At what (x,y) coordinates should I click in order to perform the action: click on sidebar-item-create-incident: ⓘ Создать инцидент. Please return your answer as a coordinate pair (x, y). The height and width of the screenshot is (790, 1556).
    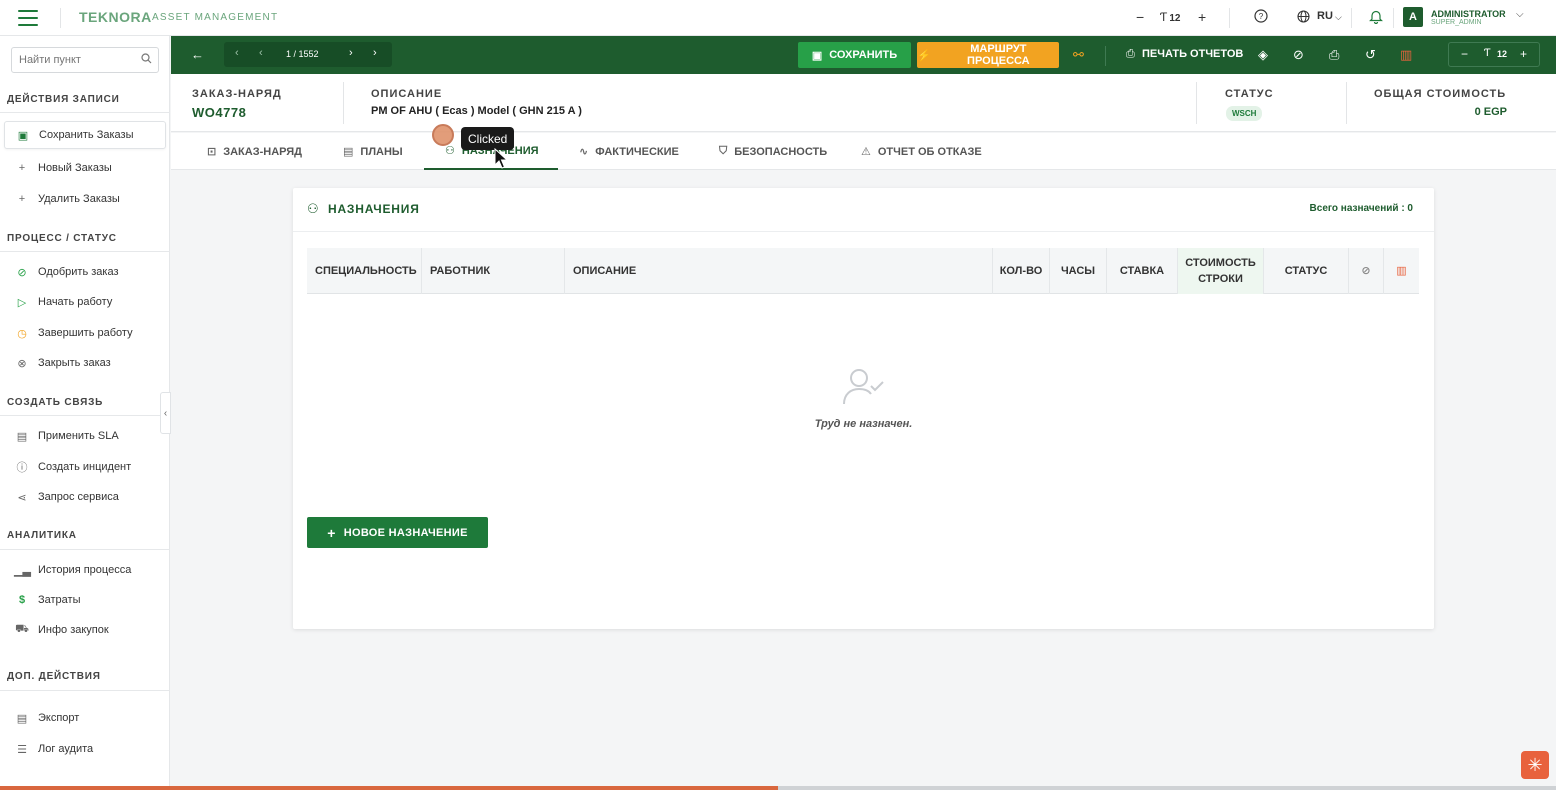
    Looking at the image, I should click on (85, 467).